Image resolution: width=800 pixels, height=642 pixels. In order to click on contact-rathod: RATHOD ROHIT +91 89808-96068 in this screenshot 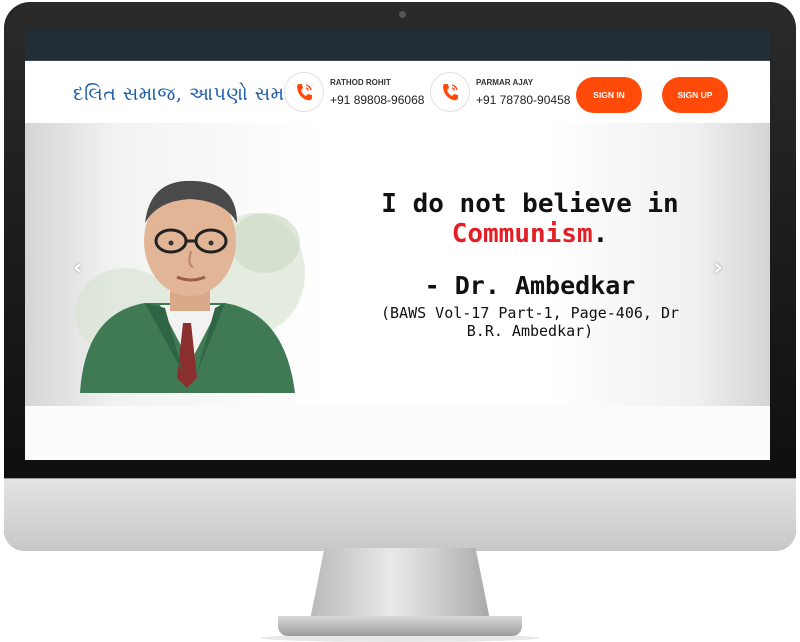, I will do `click(354, 92)`.